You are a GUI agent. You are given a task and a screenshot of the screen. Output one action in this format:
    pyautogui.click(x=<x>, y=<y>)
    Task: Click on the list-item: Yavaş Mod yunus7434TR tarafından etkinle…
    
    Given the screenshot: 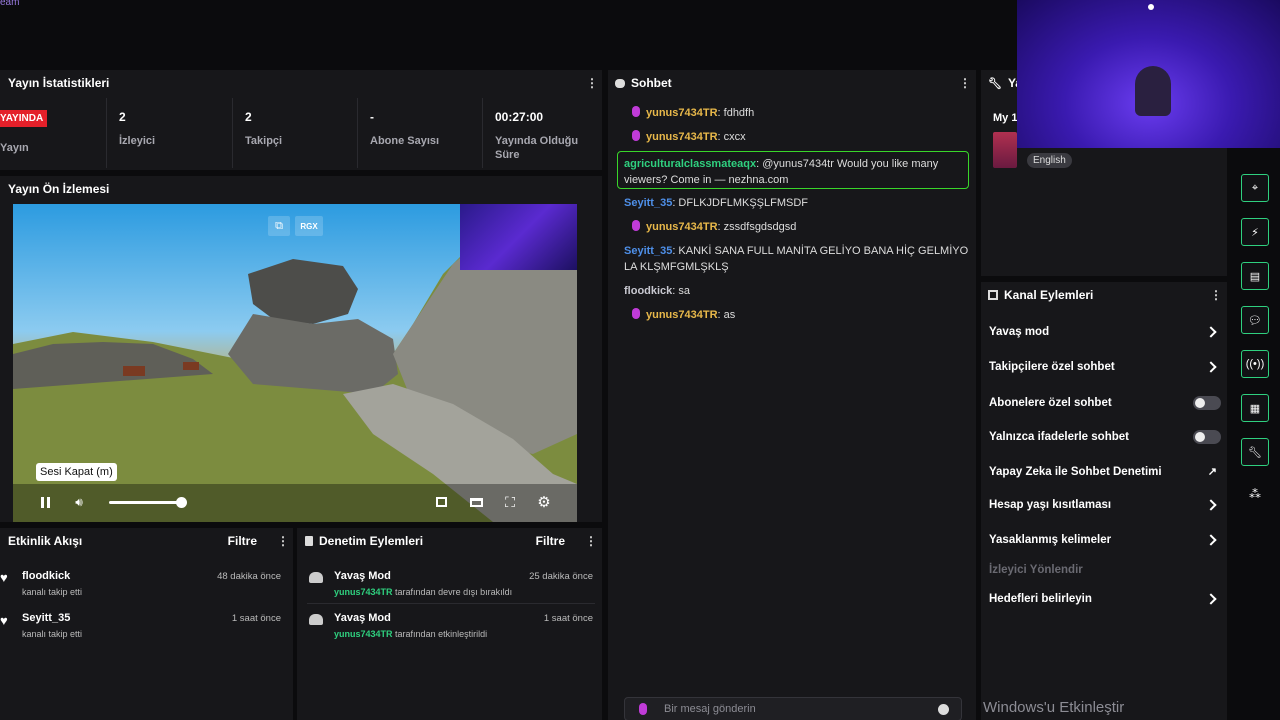 What is the action you would take?
    pyautogui.click(x=451, y=628)
    